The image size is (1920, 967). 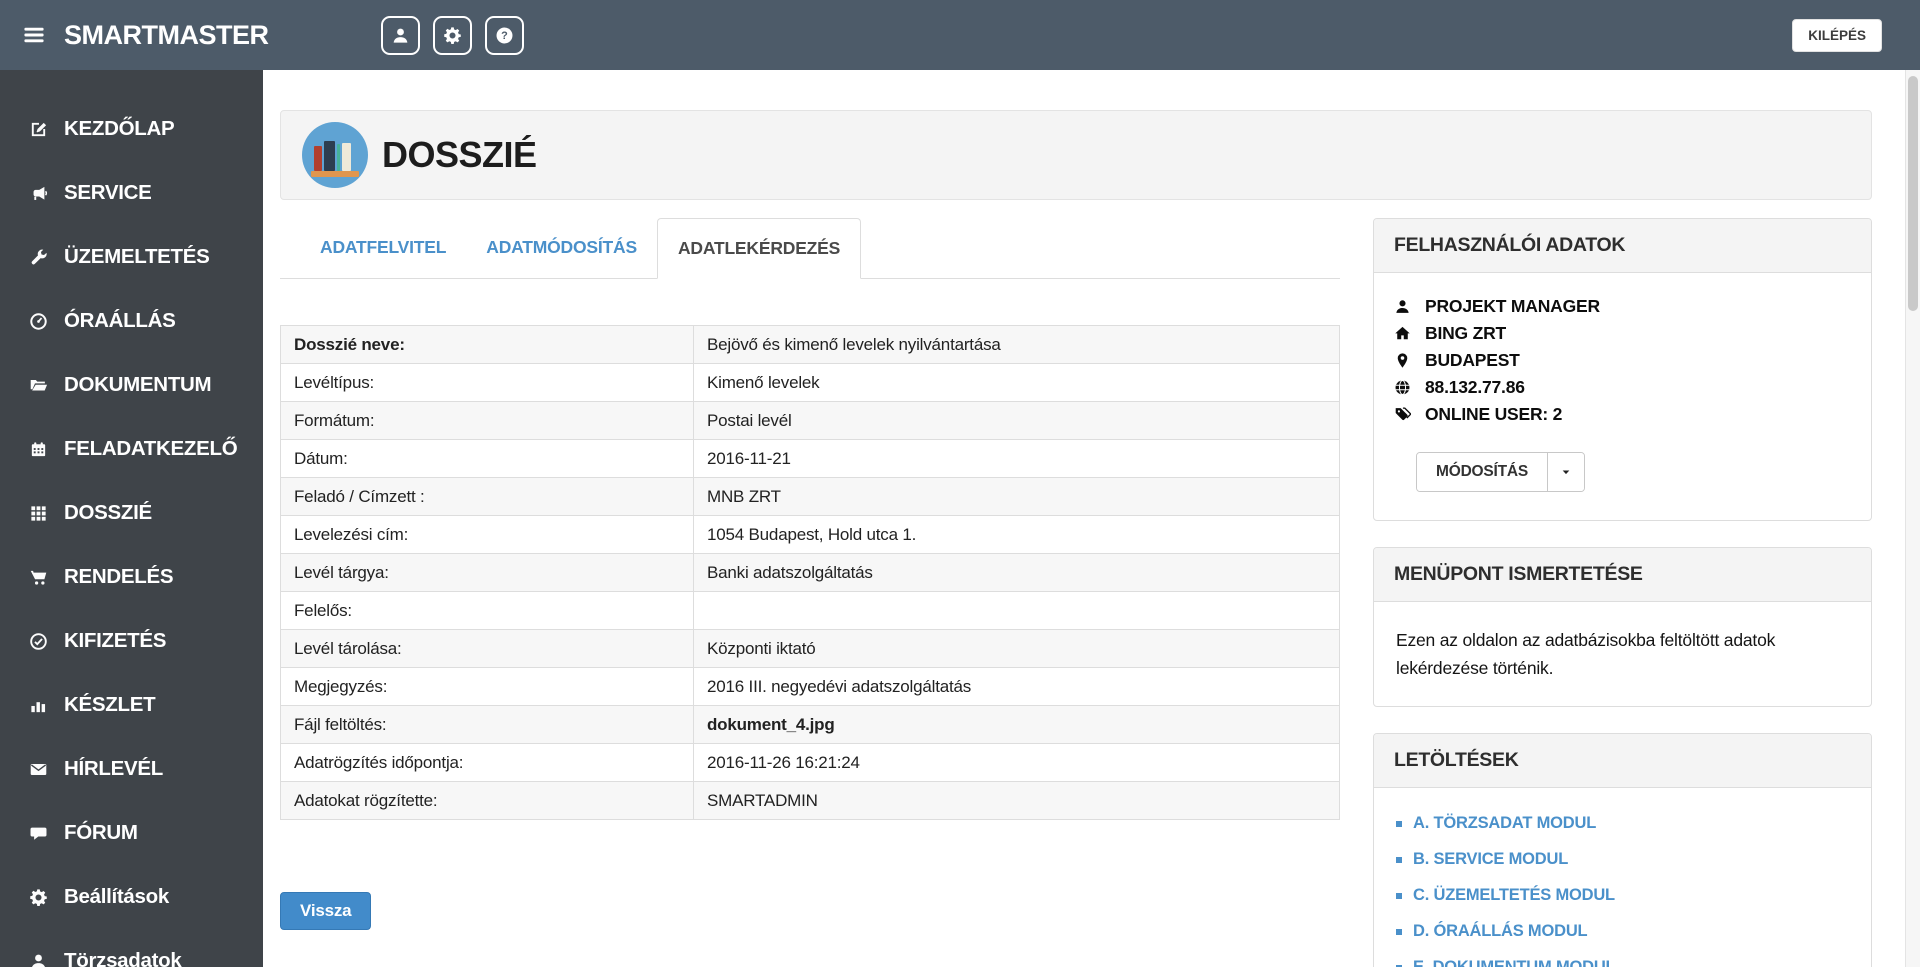 What do you see at coordinates (1622, 333) in the screenshot?
I see `user-info-item: BING ZRT` at bounding box center [1622, 333].